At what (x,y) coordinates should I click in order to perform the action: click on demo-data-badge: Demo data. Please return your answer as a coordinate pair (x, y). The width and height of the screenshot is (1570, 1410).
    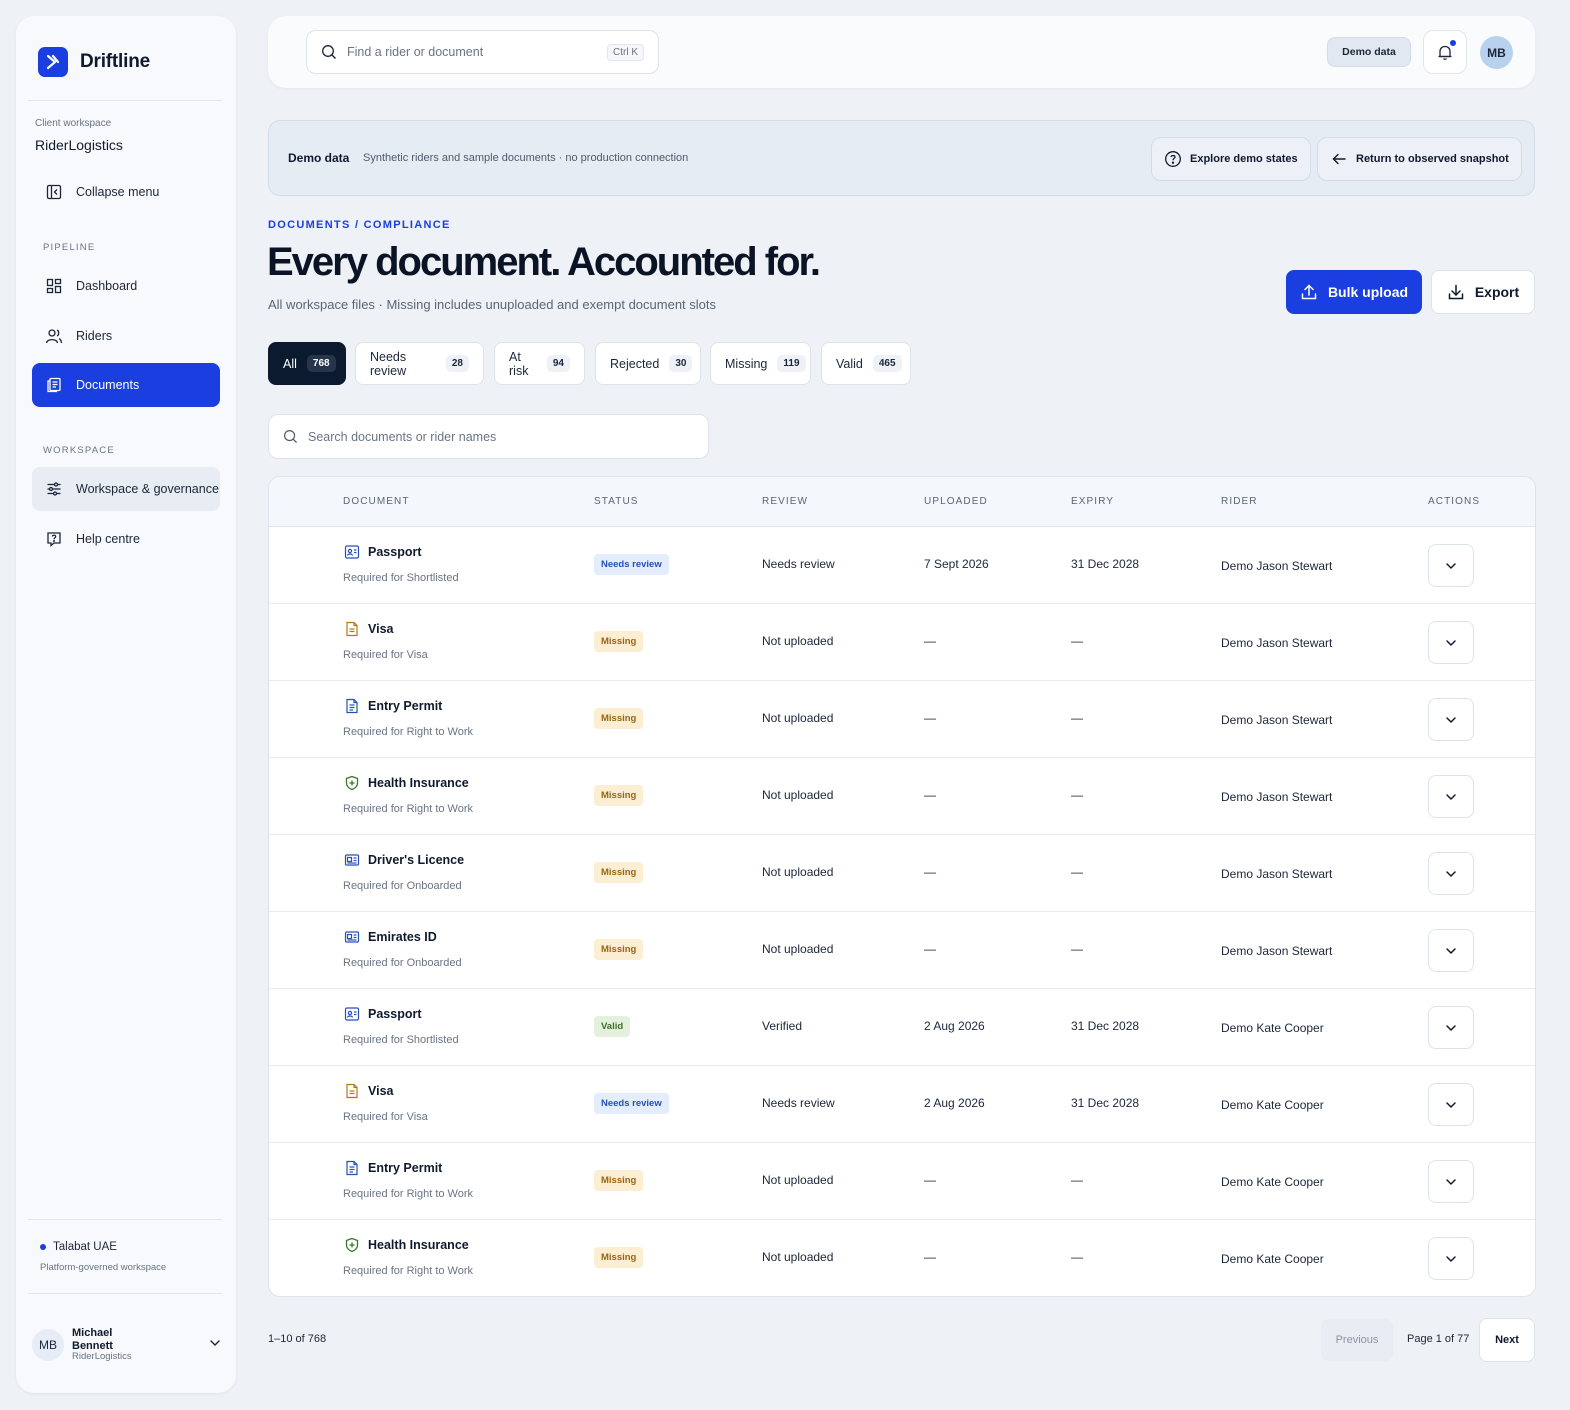
    Looking at the image, I should click on (1369, 52).